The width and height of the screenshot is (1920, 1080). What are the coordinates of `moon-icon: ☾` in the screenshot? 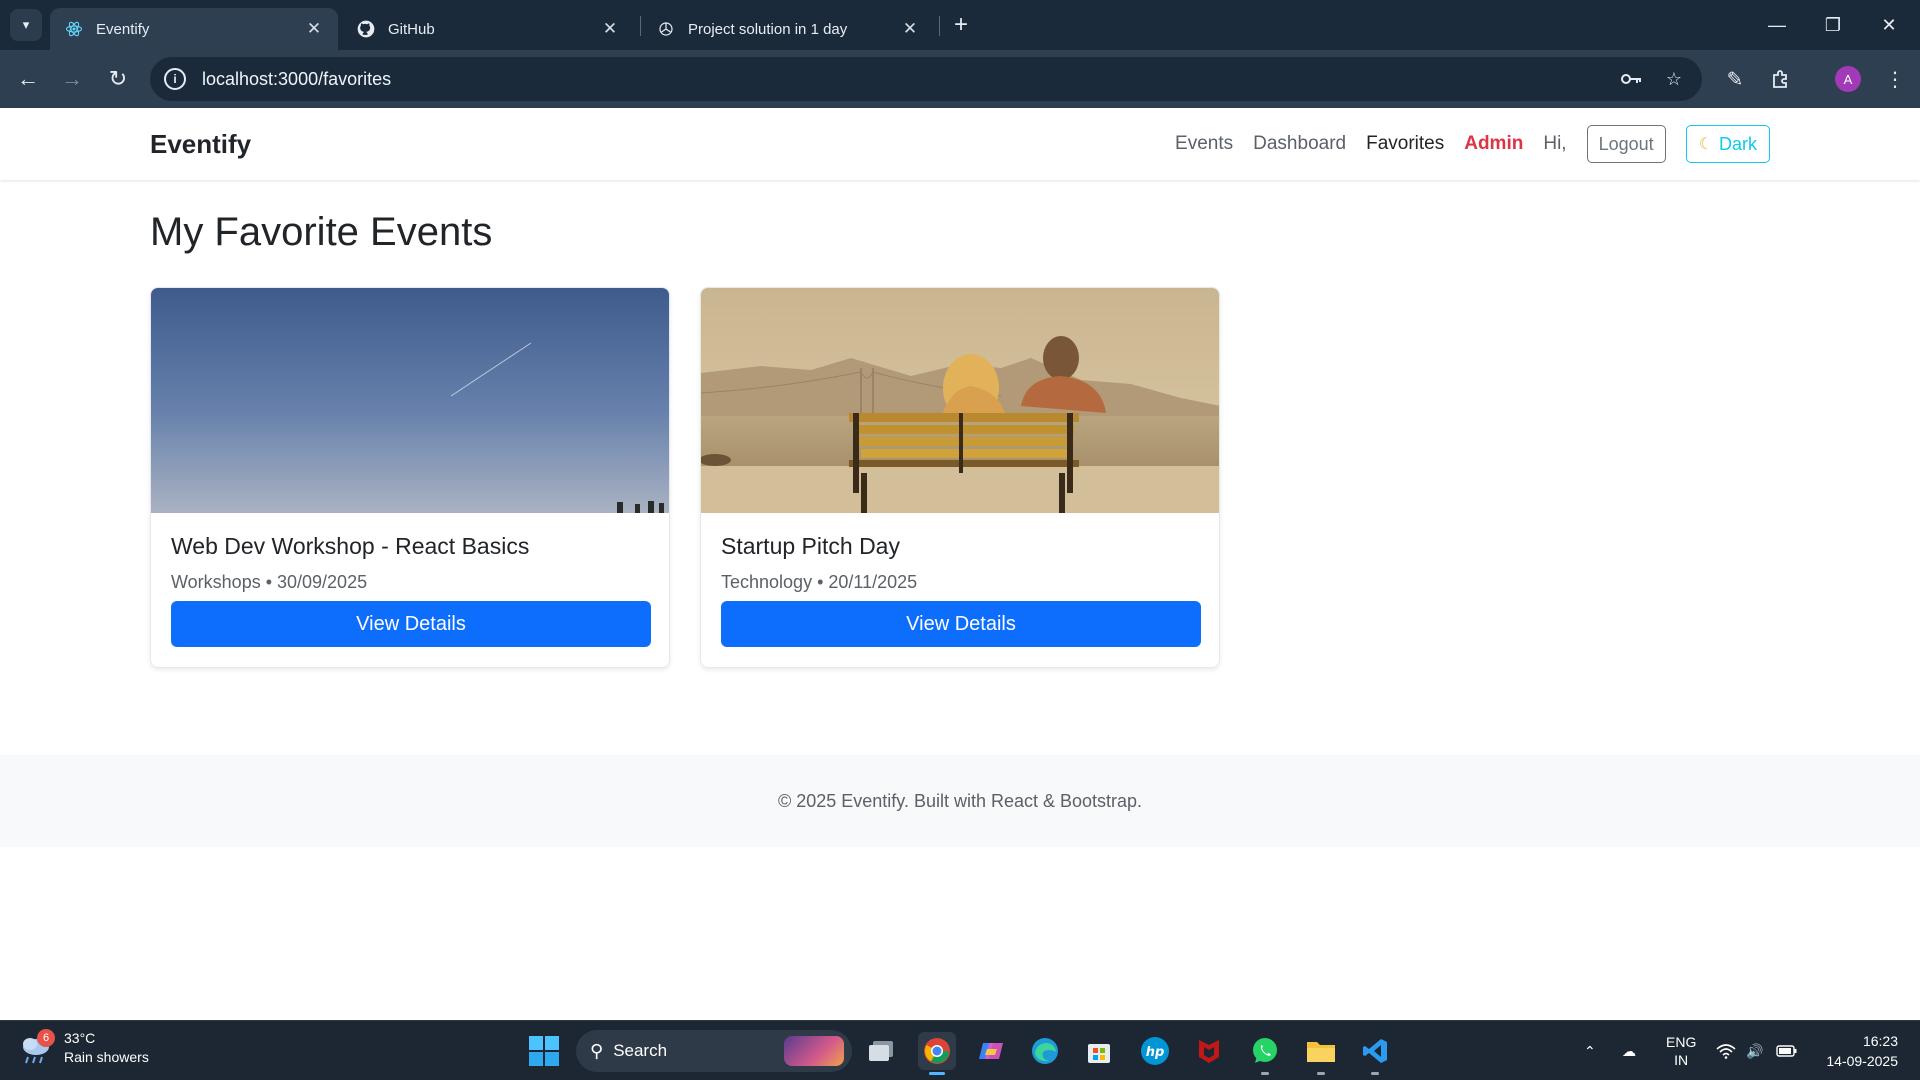 It's located at (1705, 144).